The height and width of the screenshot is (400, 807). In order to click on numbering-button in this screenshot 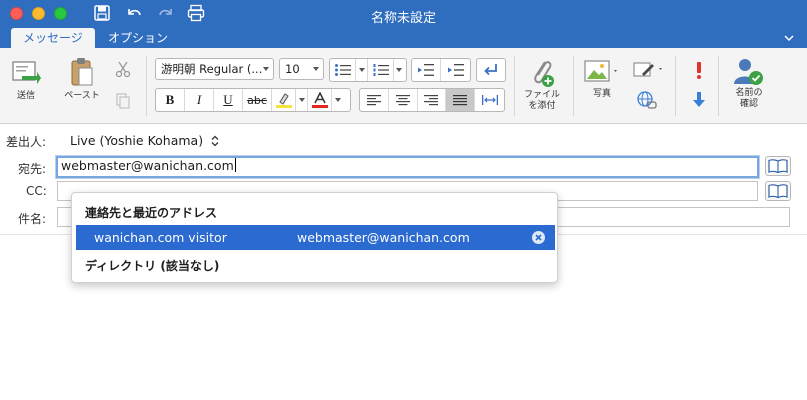, I will do `click(381, 70)`.